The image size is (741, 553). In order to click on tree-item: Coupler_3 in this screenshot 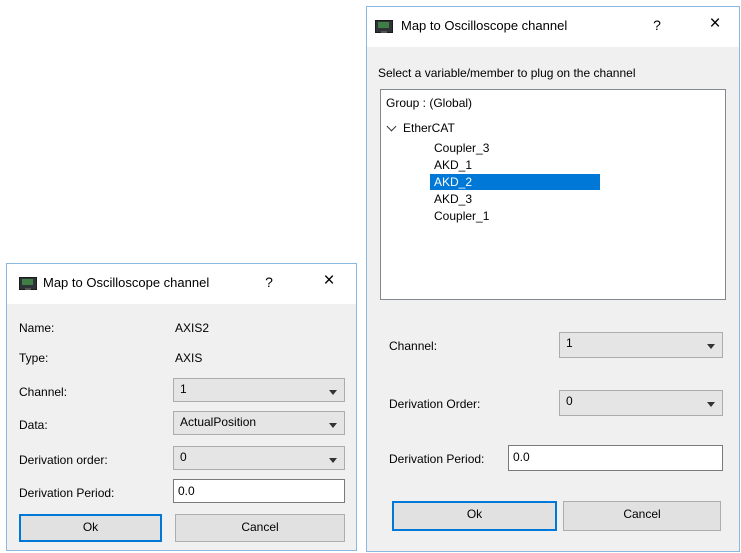, I will do `click(515, 148)`.